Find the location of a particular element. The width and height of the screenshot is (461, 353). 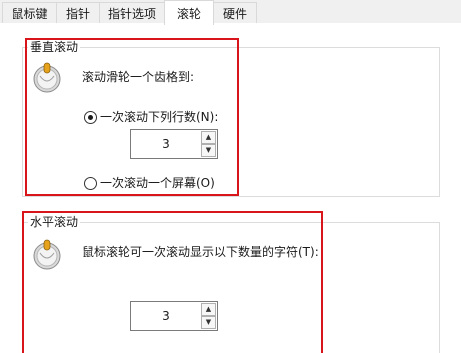

radio-screen-label: 一次滚动一个屏幕(O) is located at coordinates (157, 183).